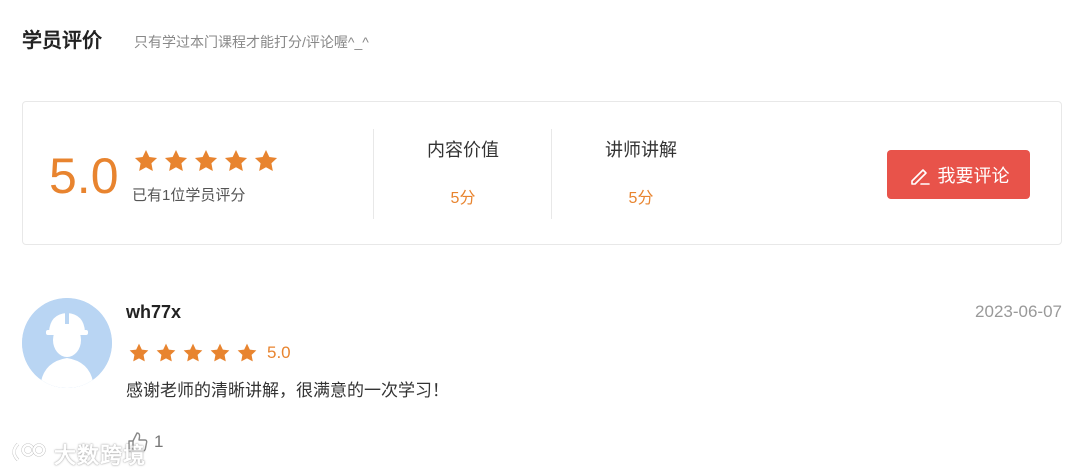  Describe the element at coordinates (973, 175) in the screenshot. I see `write-review-label: 我要评论` at that location.